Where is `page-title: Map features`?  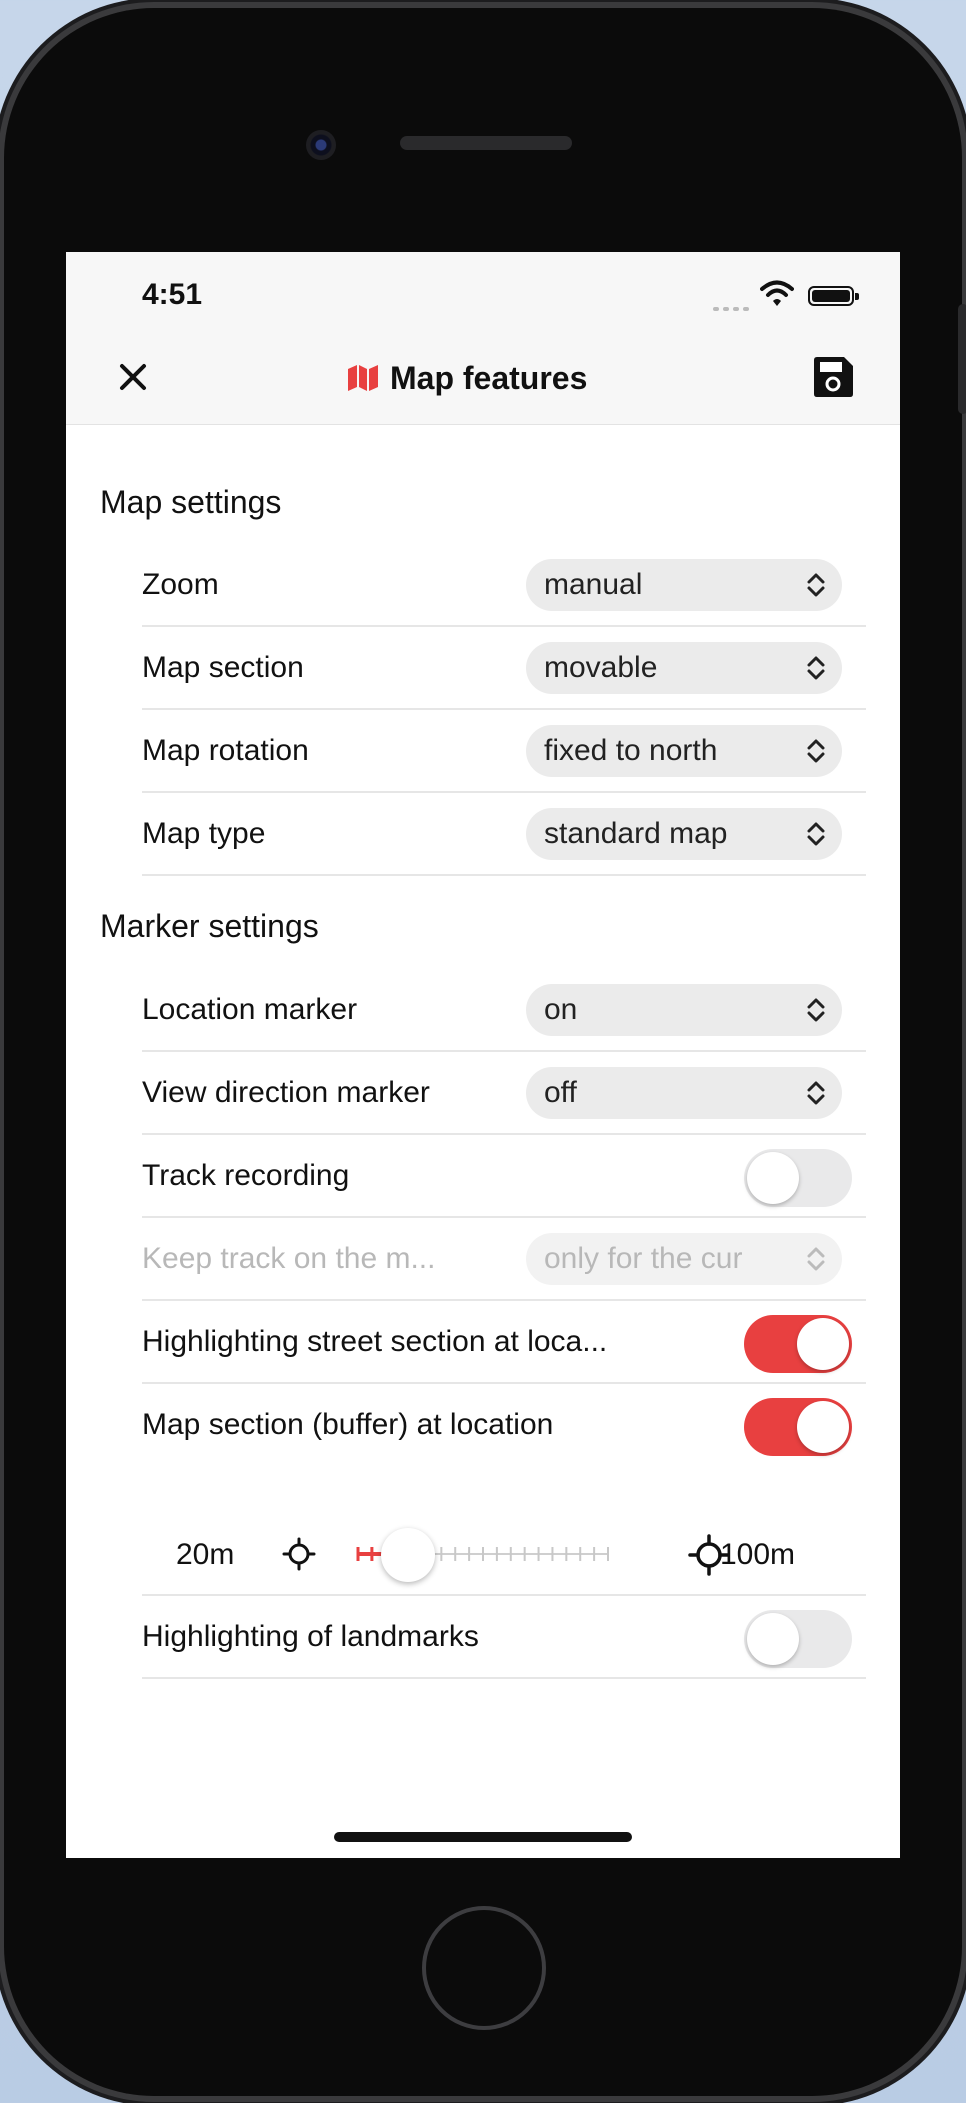 page-title: Map features is located at coordinates (466, 378).